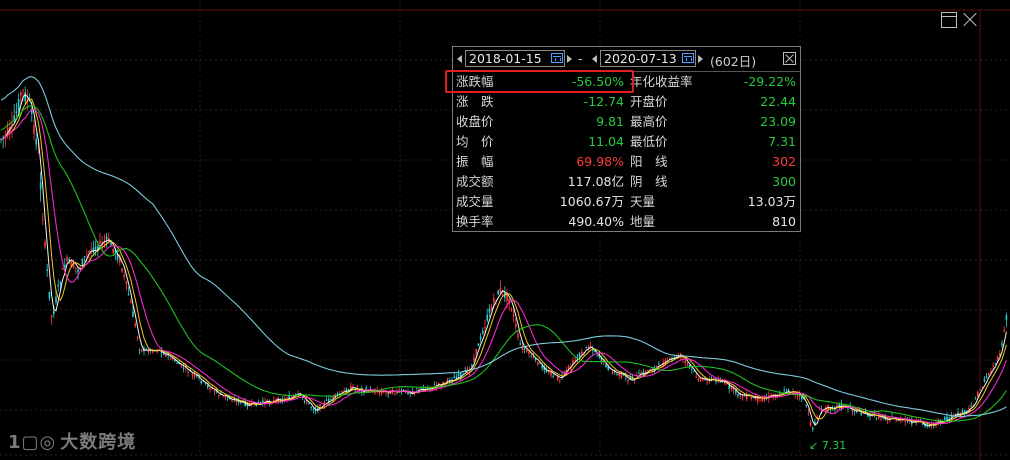 This screenshot has width=1010, height=460. I want to click on watermark-text: 大数跨境, so click(98, 442).